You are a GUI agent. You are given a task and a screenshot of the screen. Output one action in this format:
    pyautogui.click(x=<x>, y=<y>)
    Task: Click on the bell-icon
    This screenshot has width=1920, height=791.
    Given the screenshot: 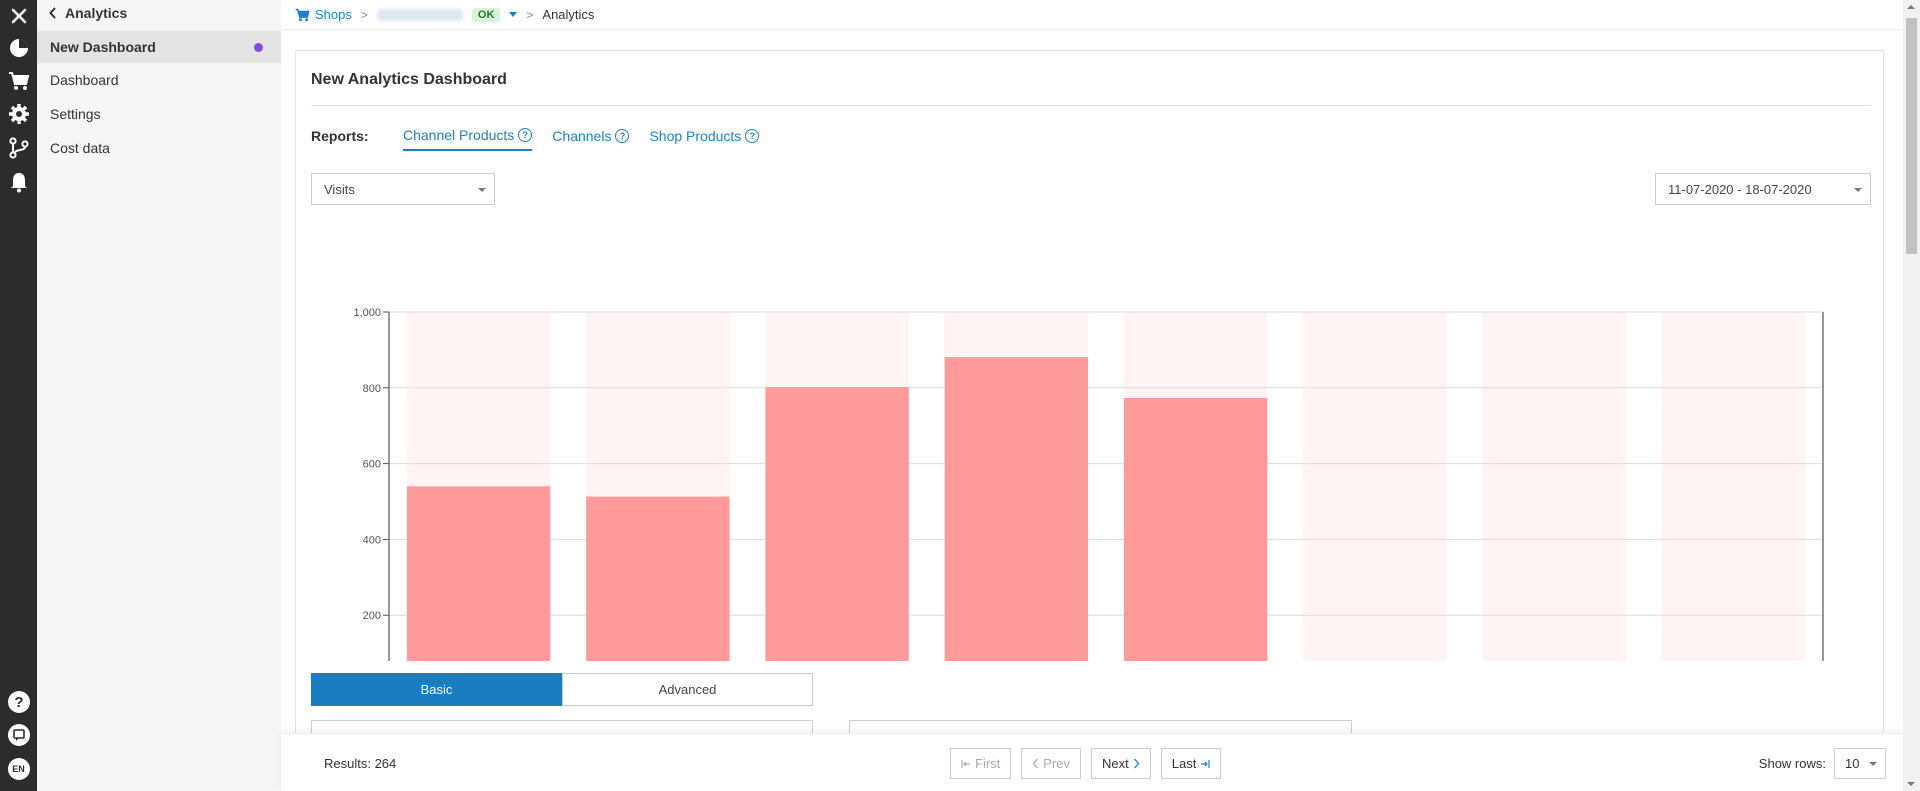 What is the action you would take?
    pyautogui.click(x=18, y=181)
    